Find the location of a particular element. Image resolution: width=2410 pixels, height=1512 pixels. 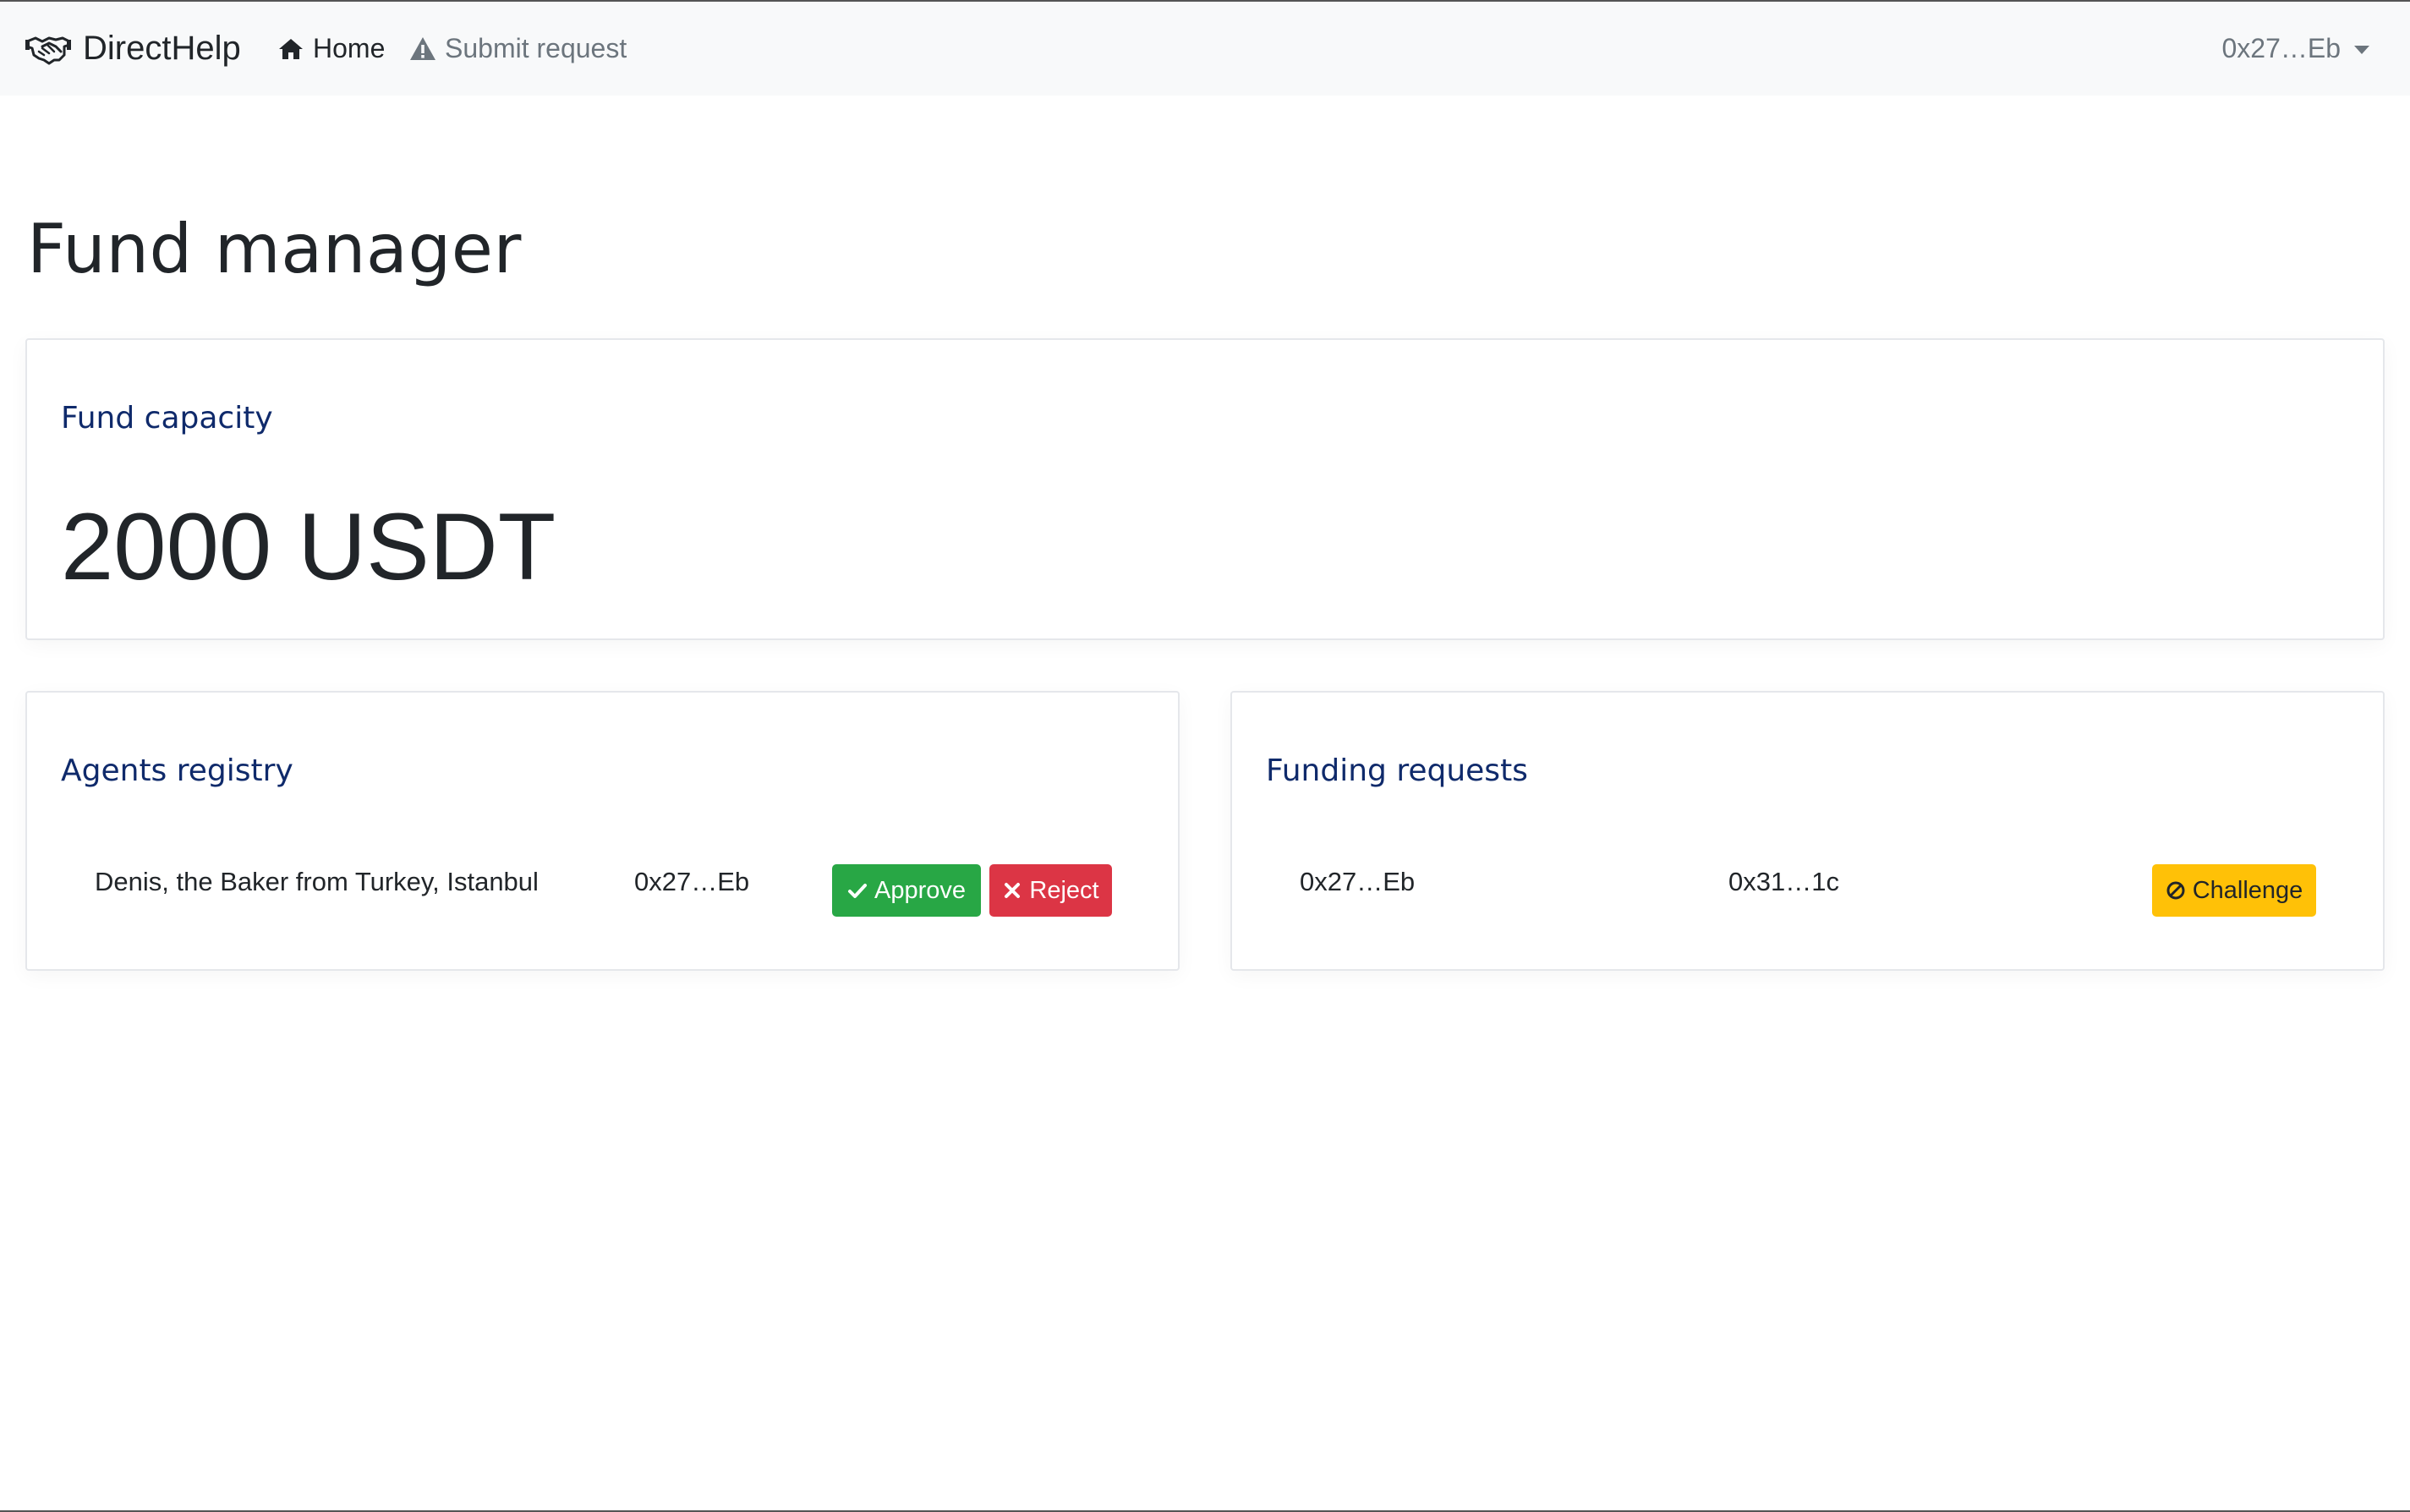

agent-name: Denis, the Baker from Turkey, Istanbul is located at coordinates (317, 881).